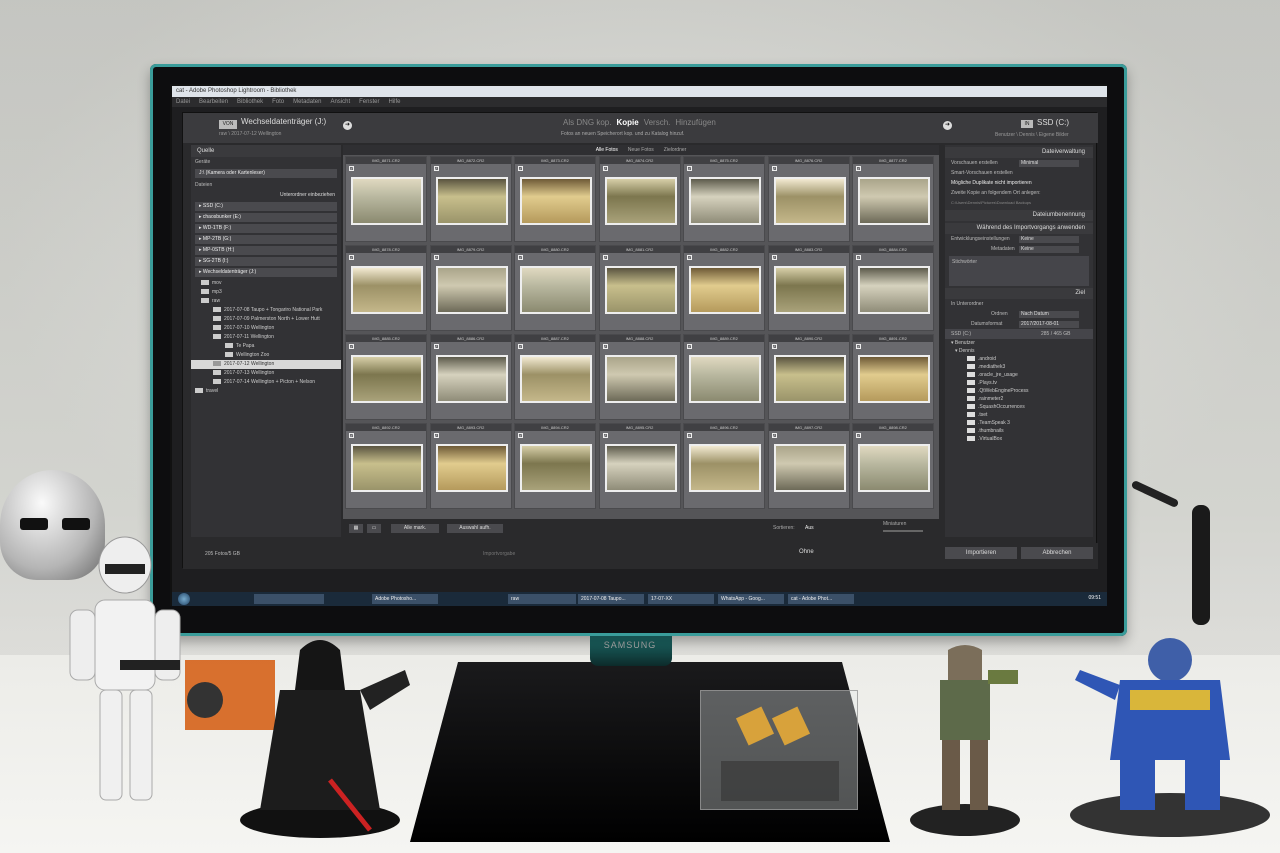 The image size is (1280, 853). Describe the element at coordinates (266, 346) in the screenshot. I see `folder-item: Te Papa` at that location.